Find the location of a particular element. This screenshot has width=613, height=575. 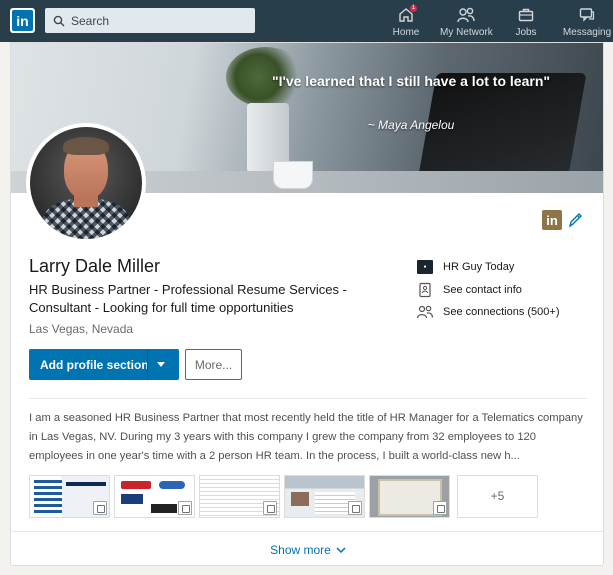

chevron-down-icon is located at coordinates (341, 549).